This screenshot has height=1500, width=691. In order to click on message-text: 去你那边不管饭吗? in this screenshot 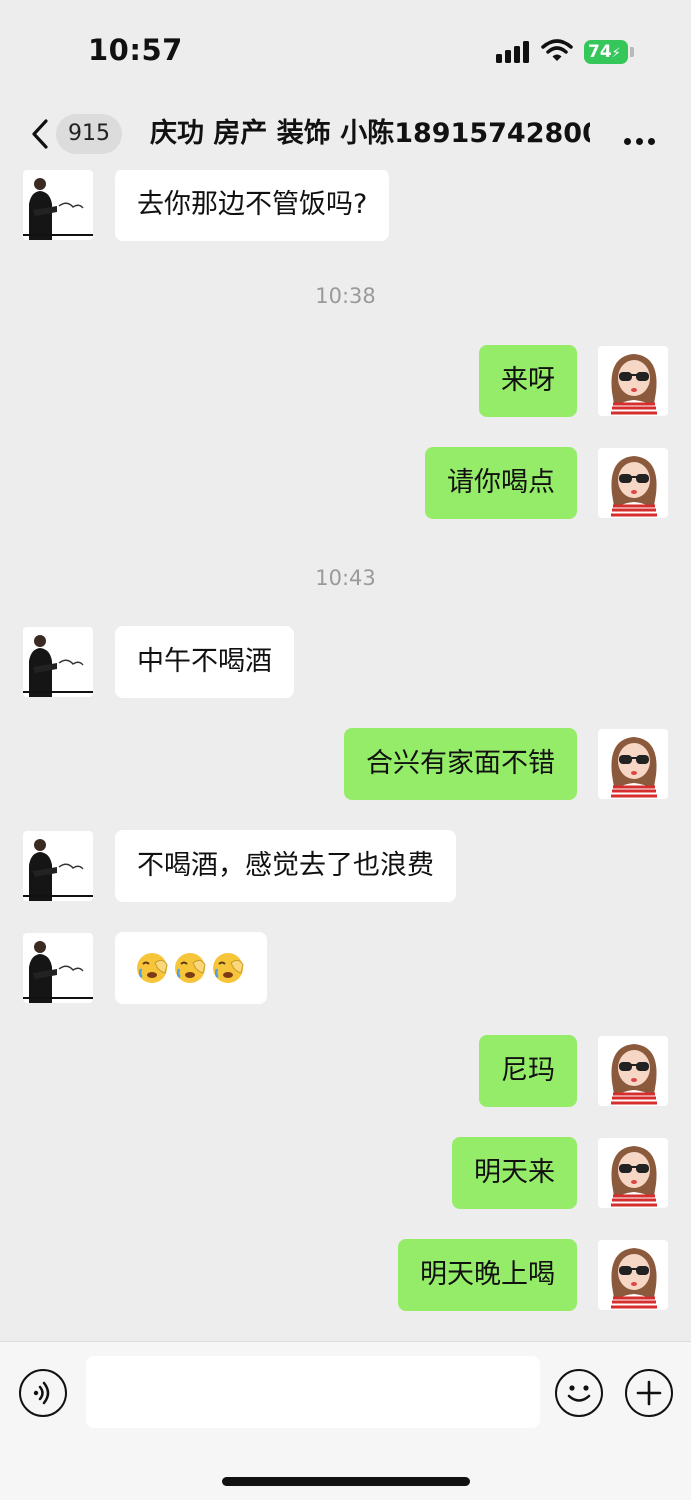, I will do `click(252, 204)`.